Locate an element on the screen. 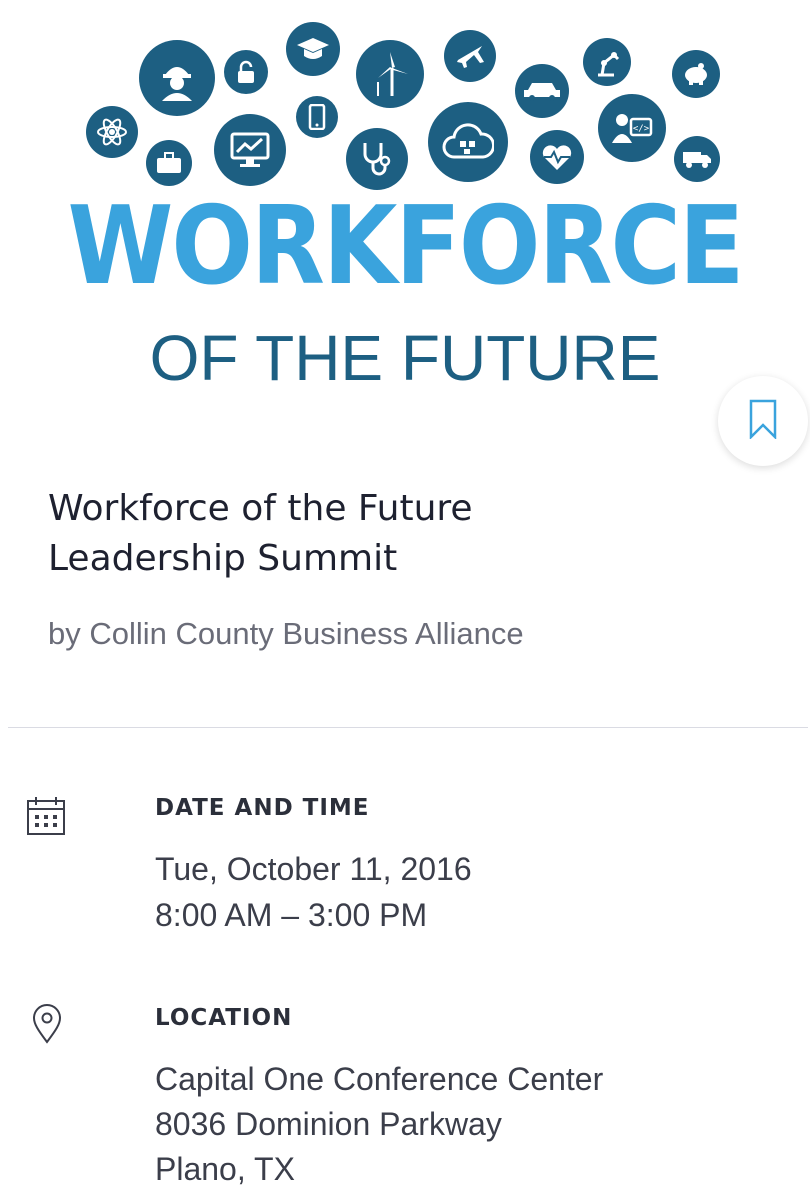 The width and height of the screenshot is (810, 1192). bookmark-button is located at coordinates (763, 421).